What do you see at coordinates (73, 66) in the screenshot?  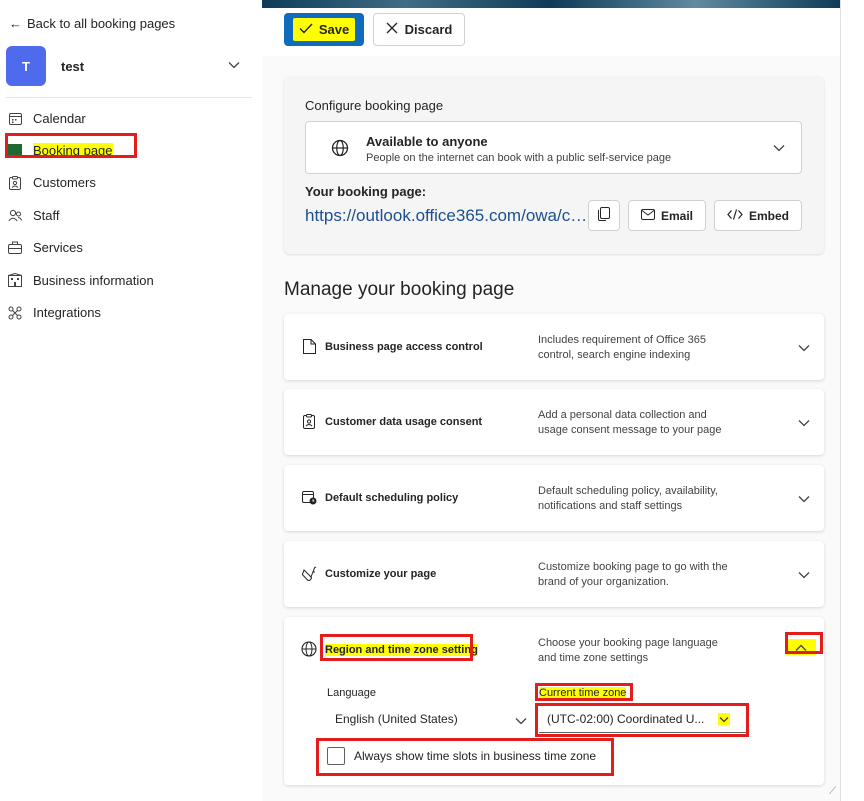 I see `account-name: test` at bounding box center [73, 66].